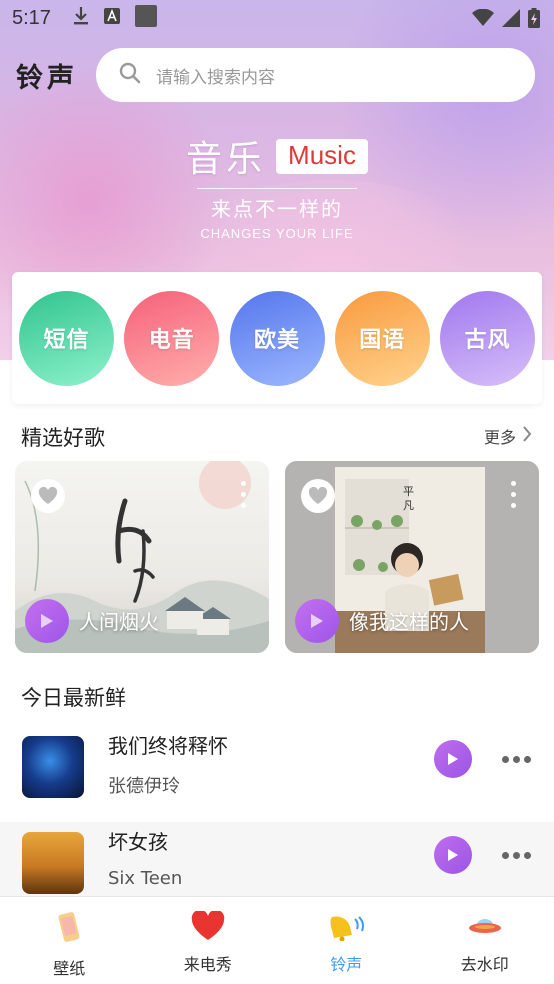  I want to click on tab-label: 铃声, so click(346, 964).